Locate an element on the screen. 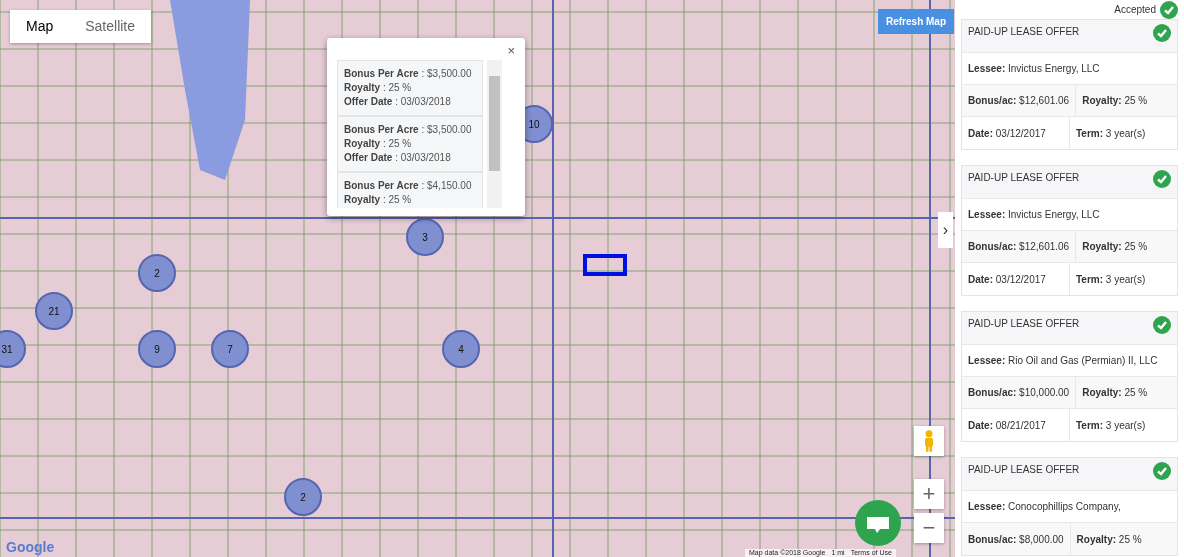 Image resolution: width=1184 pixels, height=557 pixels. close-button: × is located at coordinates (511, 51).